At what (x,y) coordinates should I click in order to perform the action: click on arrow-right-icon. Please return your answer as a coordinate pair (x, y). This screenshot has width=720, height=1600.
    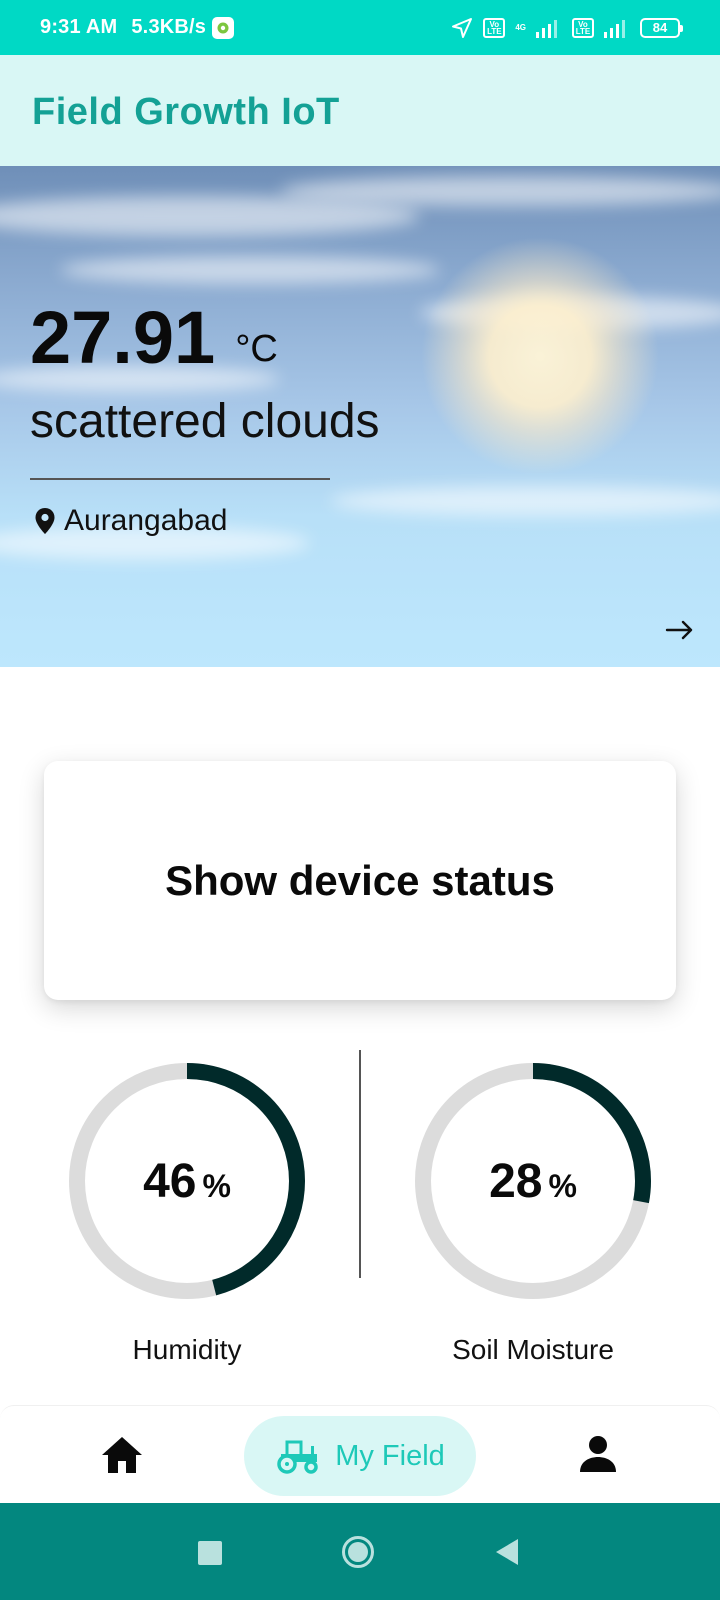
    Looking at the image, I should click on (680, 630).